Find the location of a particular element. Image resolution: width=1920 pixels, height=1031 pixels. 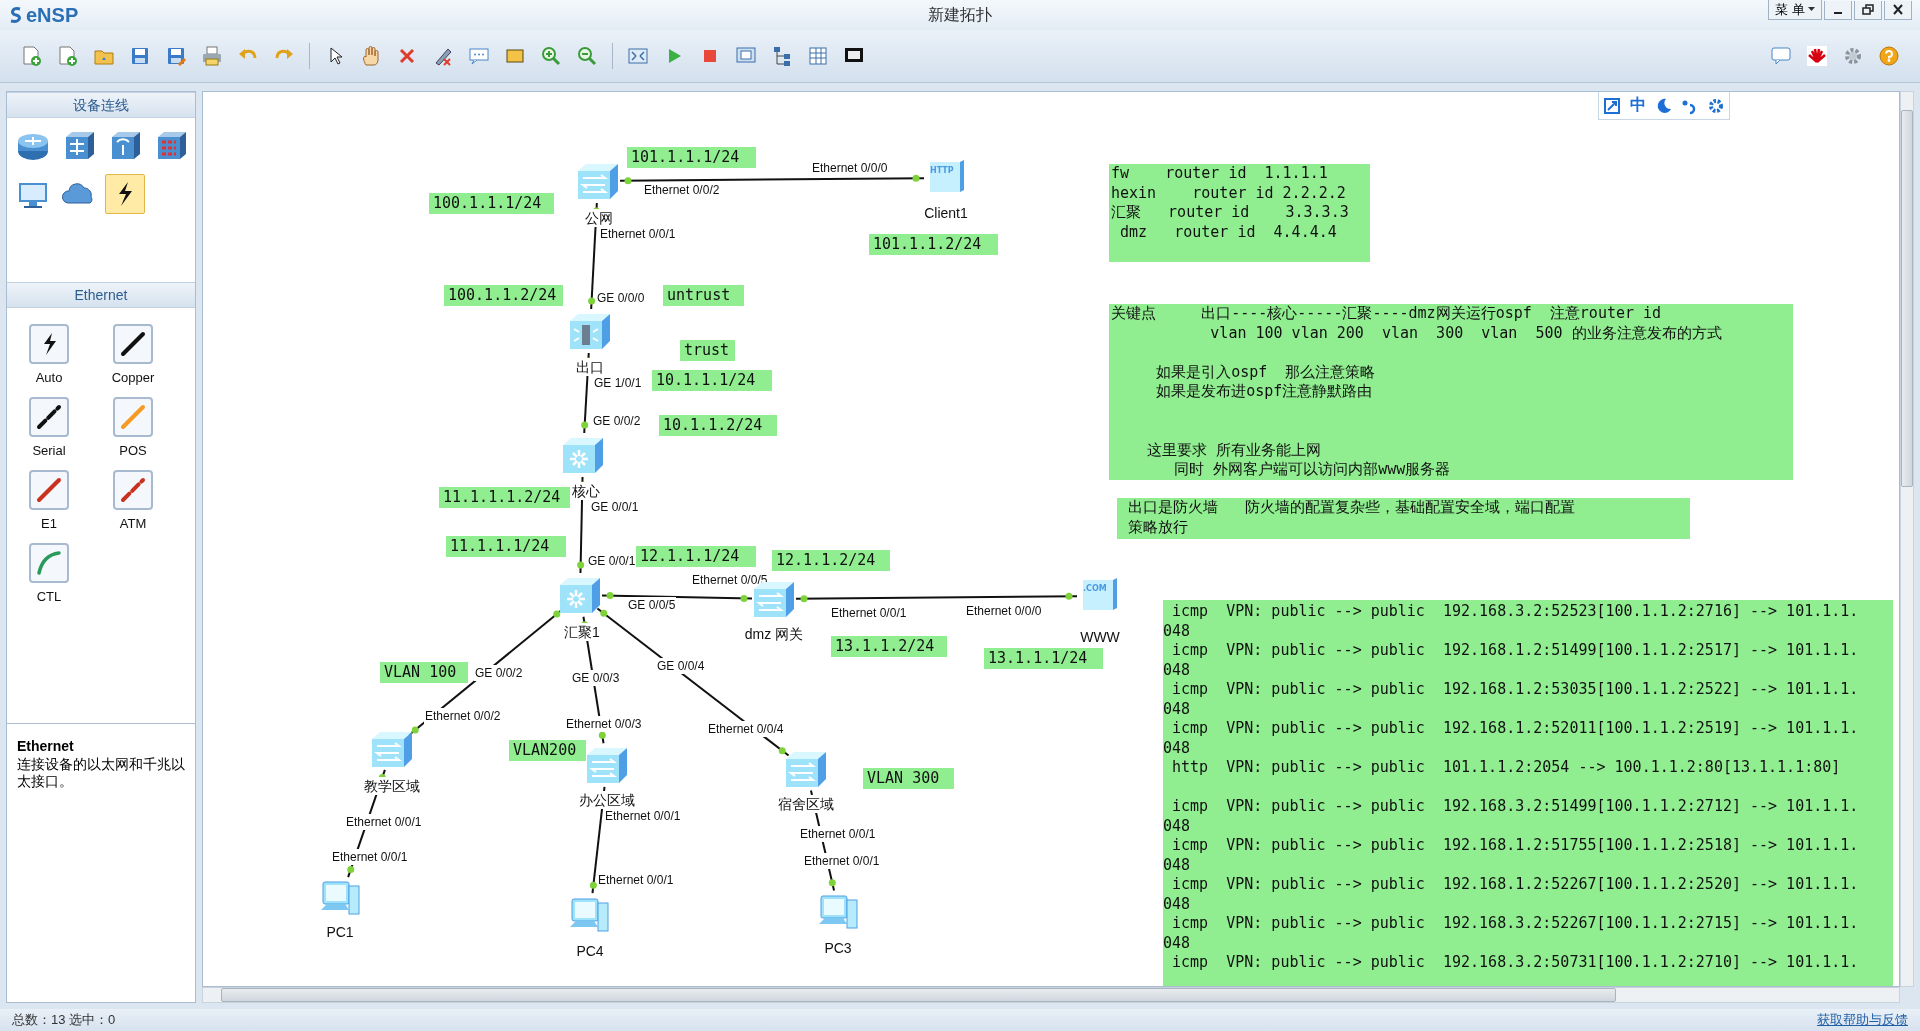

memo-line: 这里要求 所有业务能上网 is located at coordinates (1234, 450).